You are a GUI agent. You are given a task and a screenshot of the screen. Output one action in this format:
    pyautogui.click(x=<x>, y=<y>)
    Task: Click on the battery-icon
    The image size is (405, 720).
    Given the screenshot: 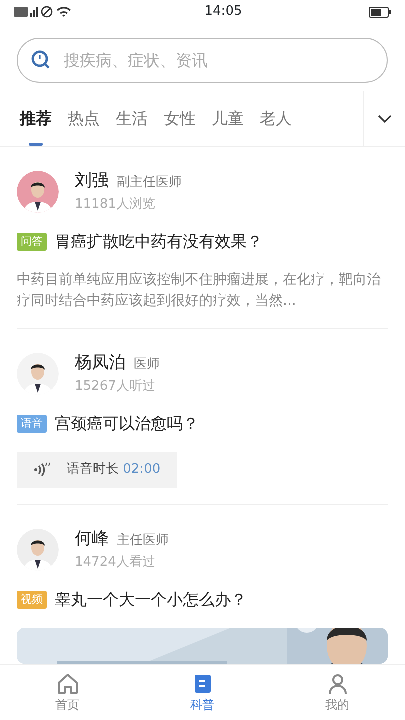 What is the action you would take?
    pyautogui.click(x=380, y=12)
    